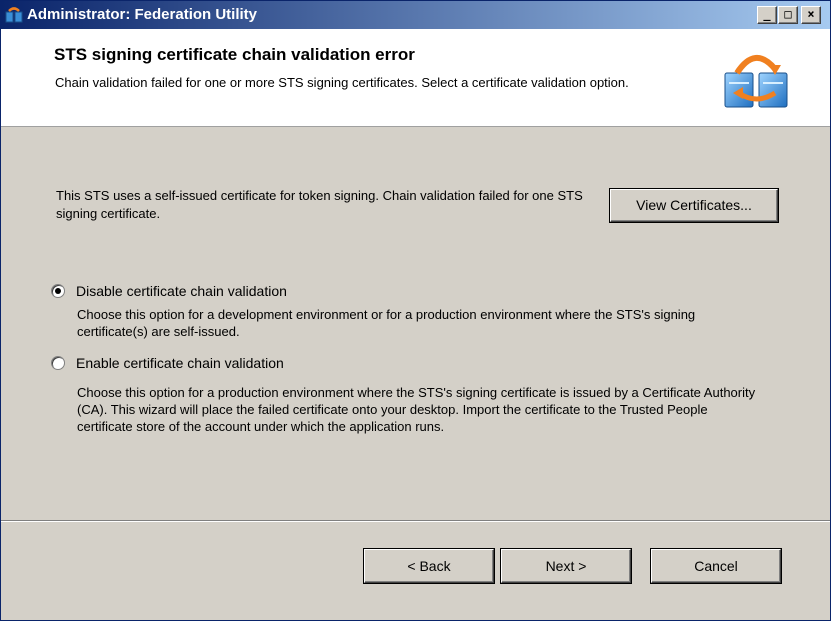 This screenshot has height=621, width=831. Describe the element at coordinates (566, 566) in the screenshot. I see `next-button: Next >` at that location.